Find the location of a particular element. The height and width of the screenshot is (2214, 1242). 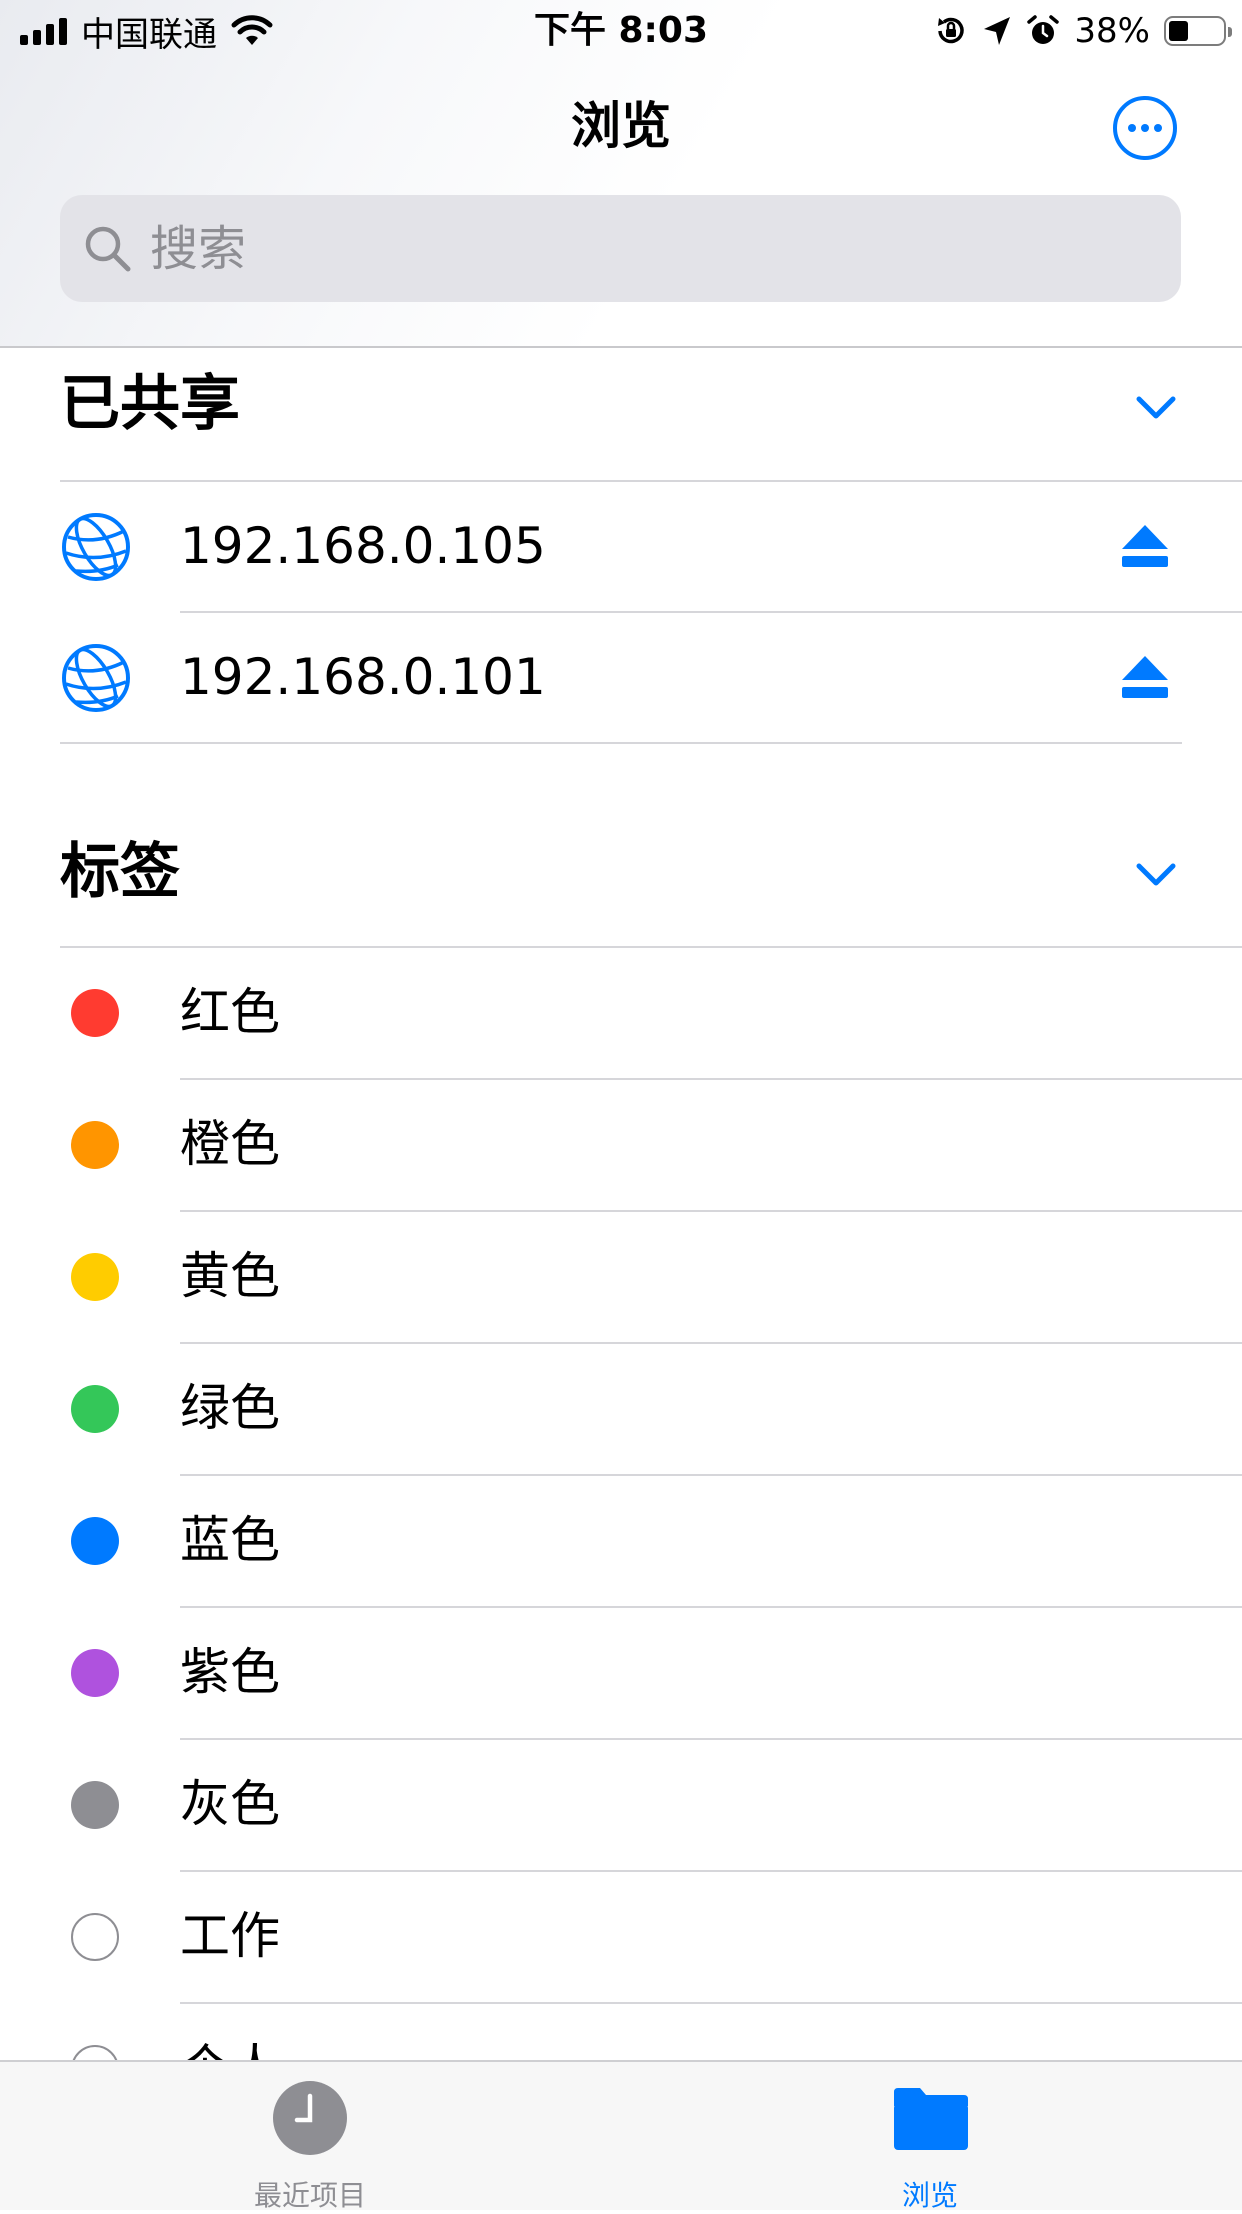

battery-percent: 38% is located at coordinates (1112, 31).